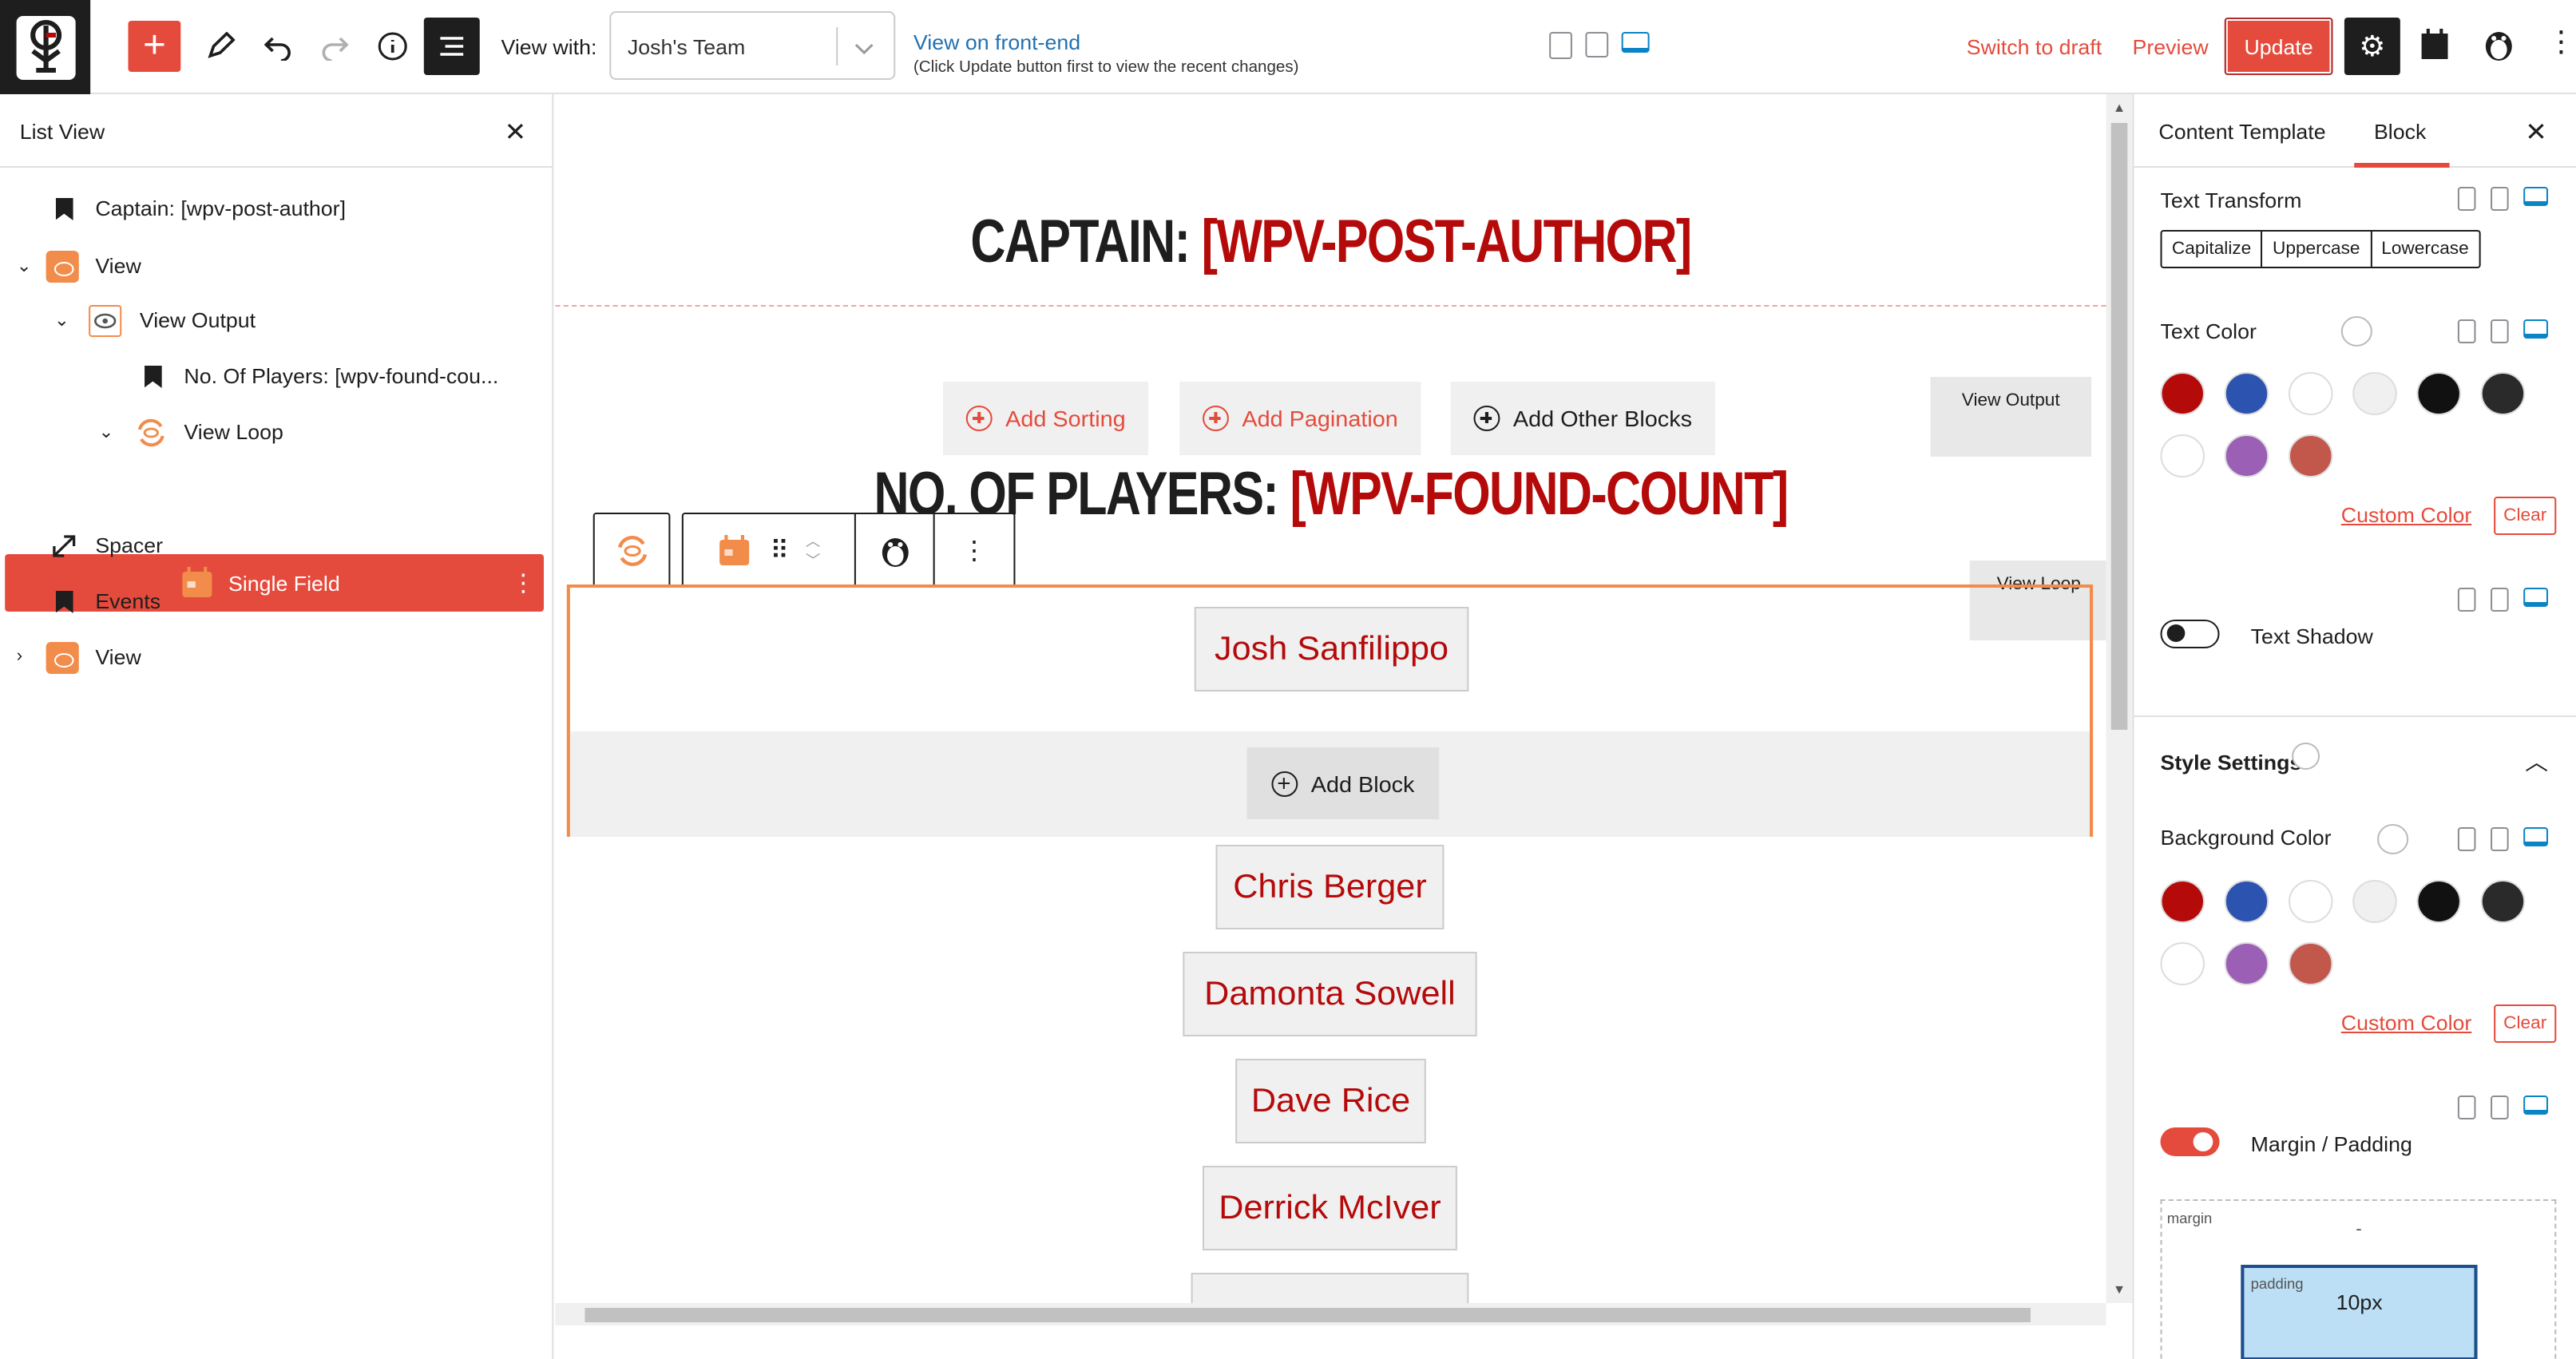 The image size is (2576, 1359). Describe the element at coordinates (221, 47) in the screenshot. I see `tools-button` at that location.